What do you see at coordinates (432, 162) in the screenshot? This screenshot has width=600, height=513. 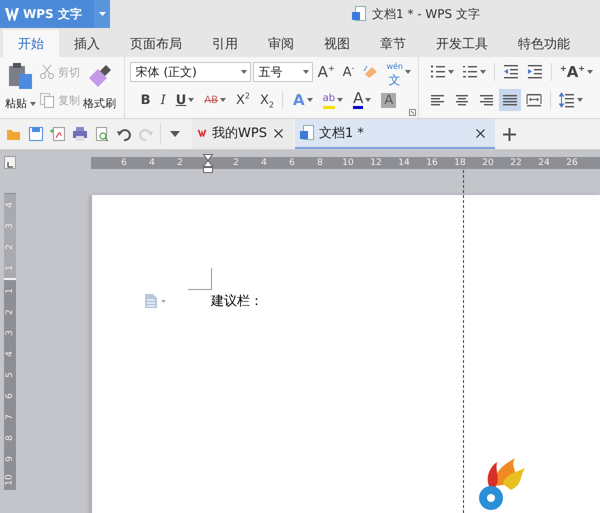 I see `ruler-number: 16` at bounding box center [432, 162].